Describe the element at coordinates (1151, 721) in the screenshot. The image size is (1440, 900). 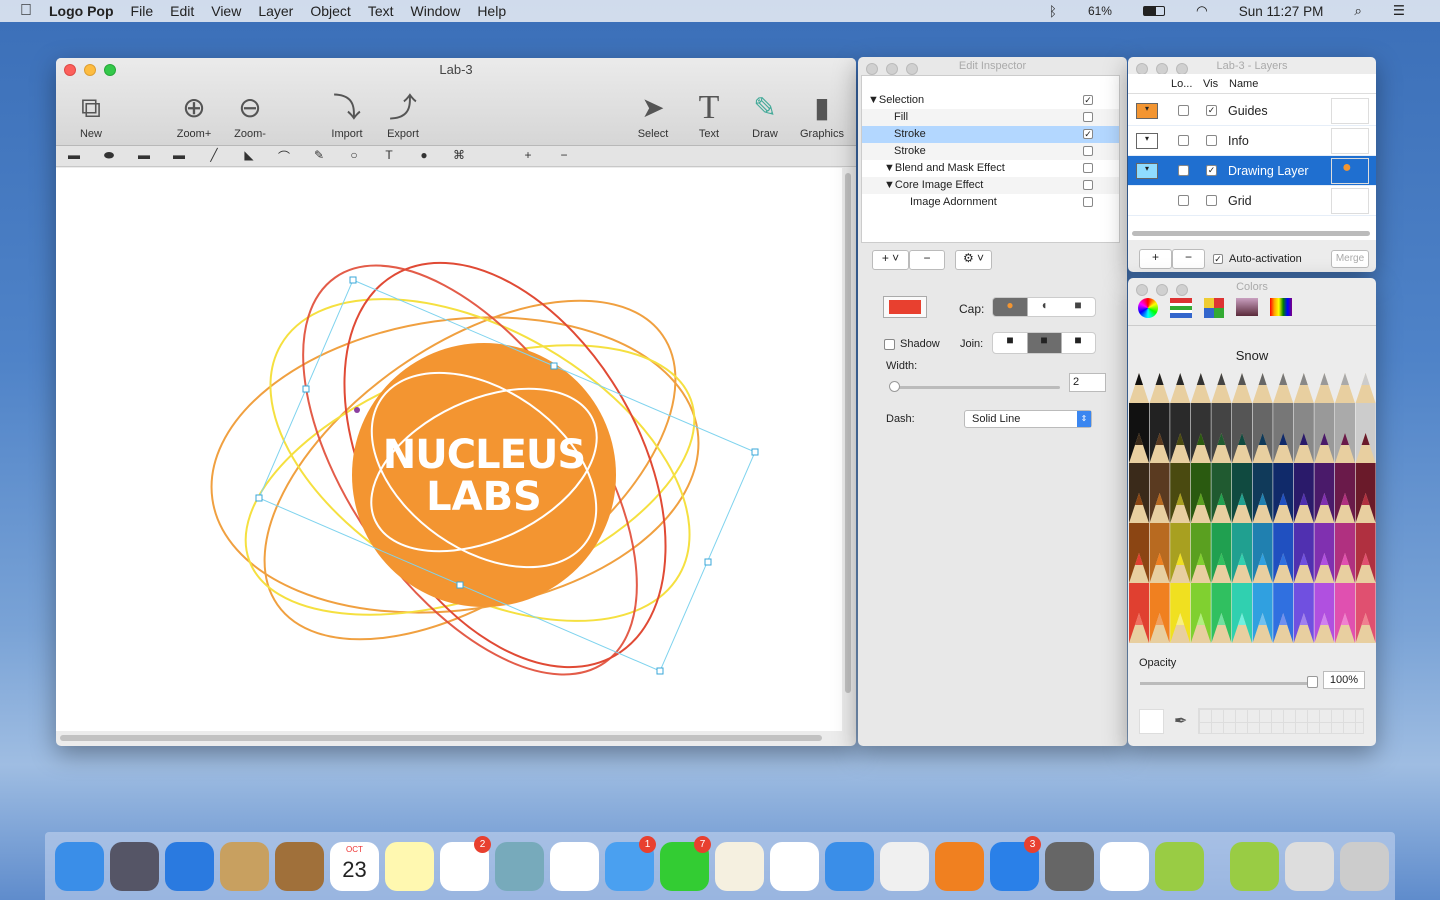
I see `current-color-well` at that location.